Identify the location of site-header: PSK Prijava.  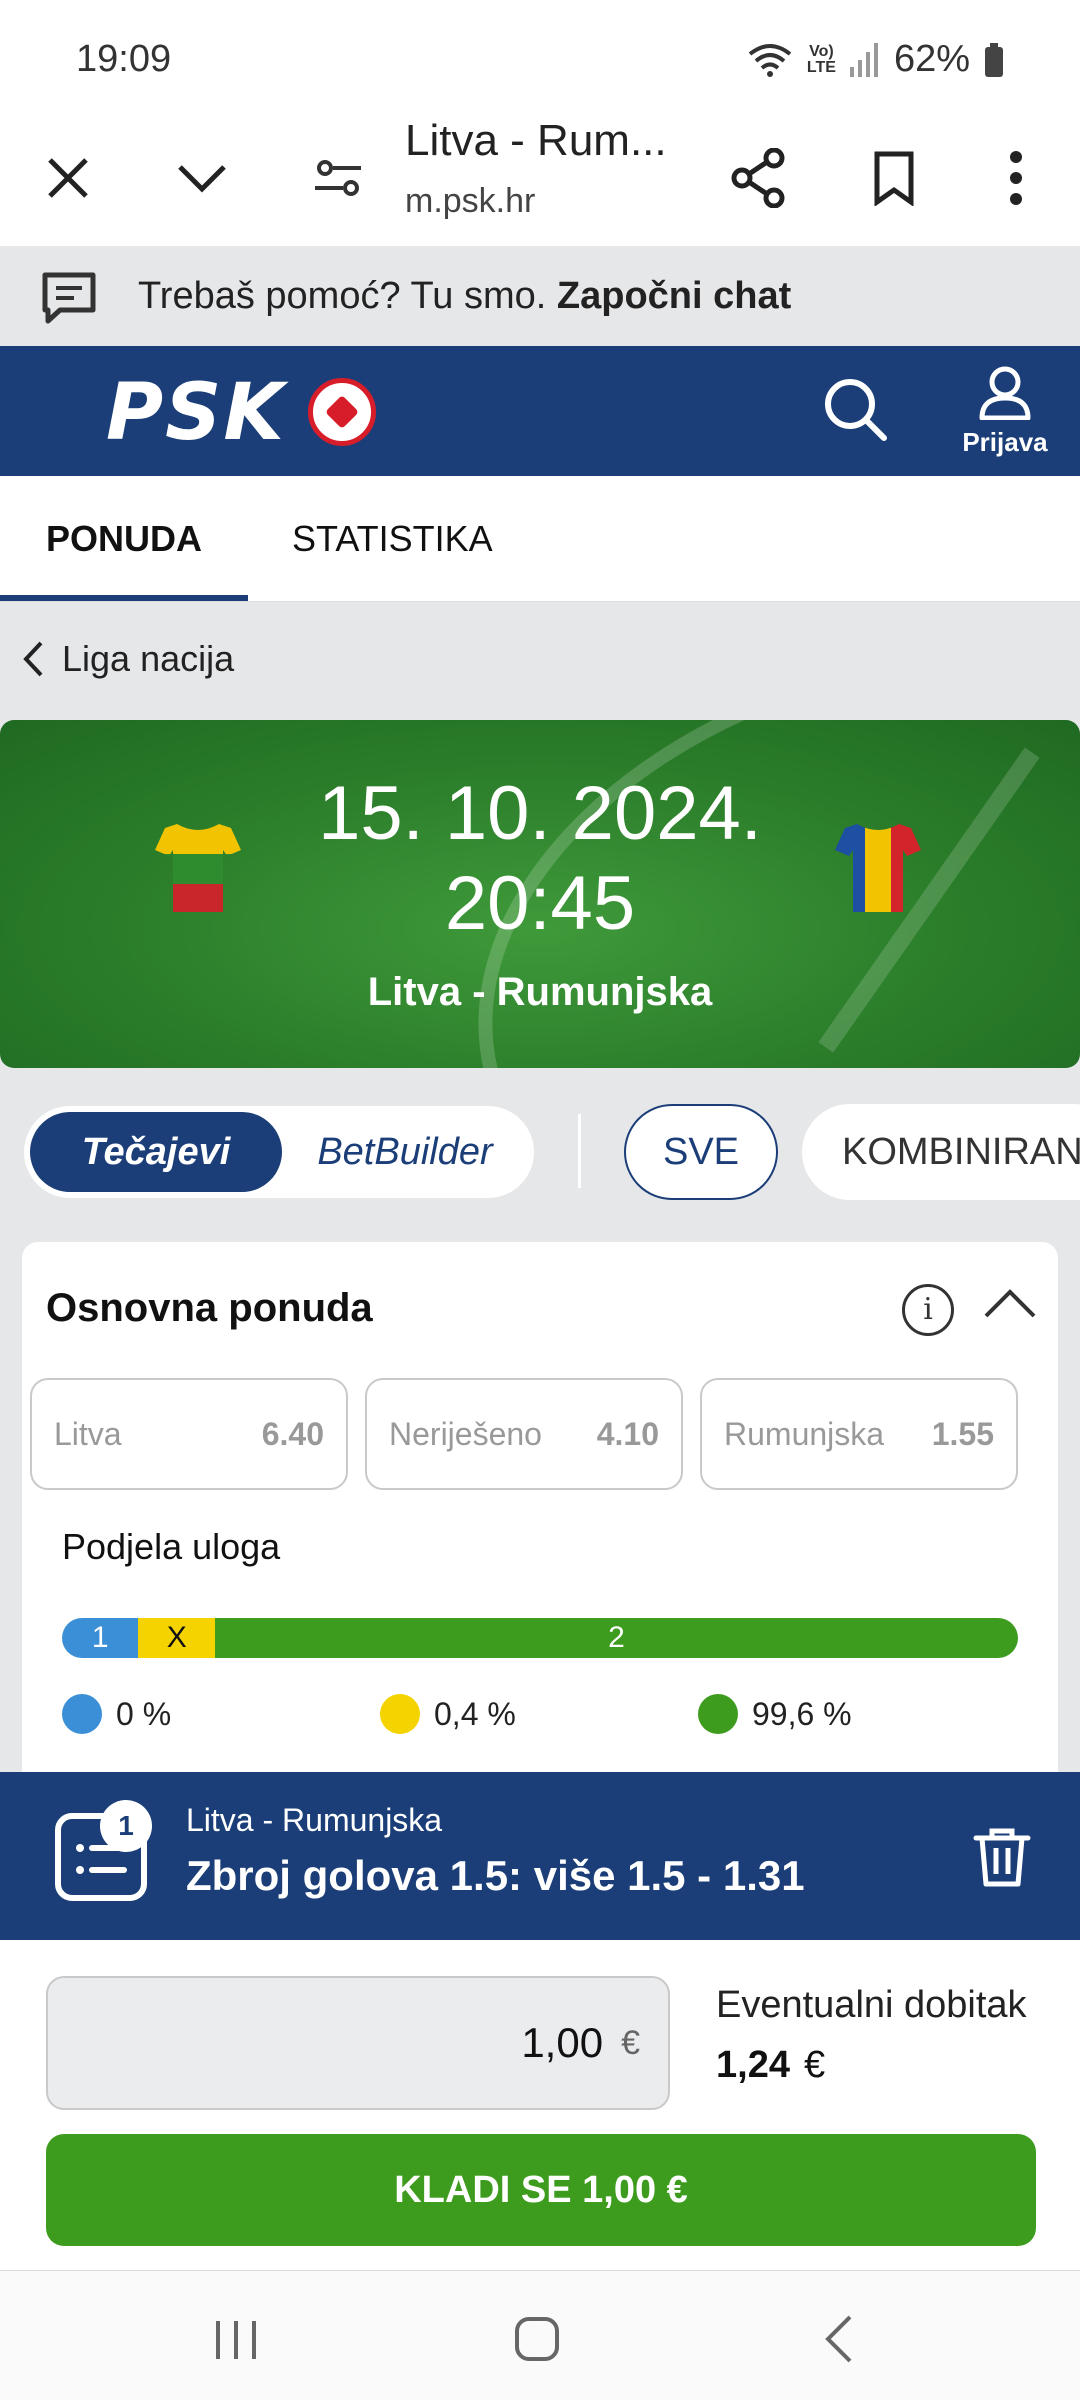
(540, 411).